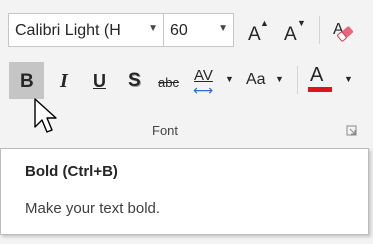 This screenshot has width=373, height=244. I want to click on shrink-font-button: A ▼, so click(295, 31).